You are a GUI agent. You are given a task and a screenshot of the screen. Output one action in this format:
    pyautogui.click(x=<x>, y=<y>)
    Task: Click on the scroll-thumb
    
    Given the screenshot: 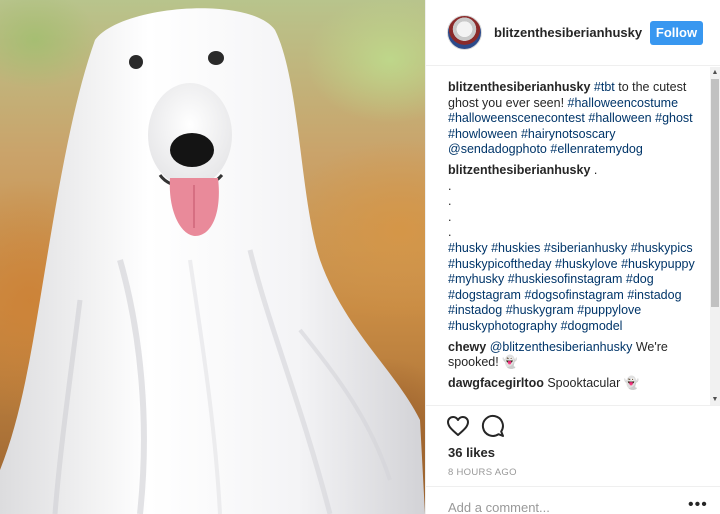 What is the action you would take?
    pyautogui.click(x=715, y=193)
    